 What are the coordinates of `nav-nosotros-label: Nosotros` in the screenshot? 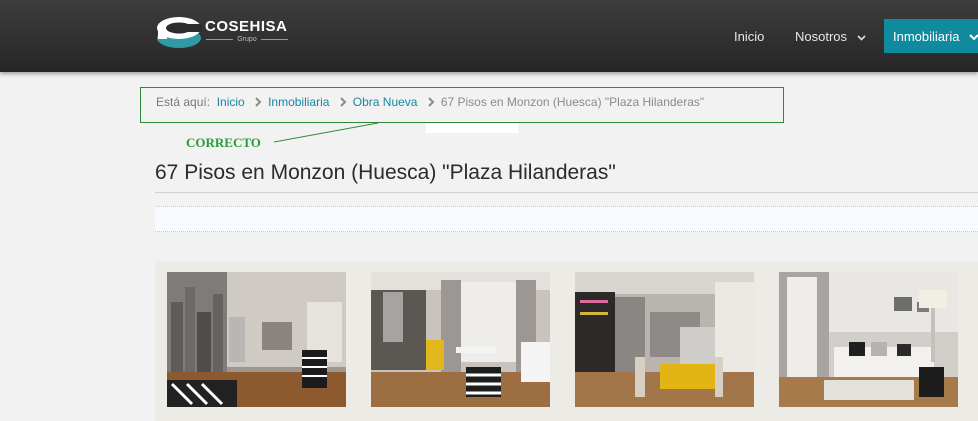 It's located at (821, 36).